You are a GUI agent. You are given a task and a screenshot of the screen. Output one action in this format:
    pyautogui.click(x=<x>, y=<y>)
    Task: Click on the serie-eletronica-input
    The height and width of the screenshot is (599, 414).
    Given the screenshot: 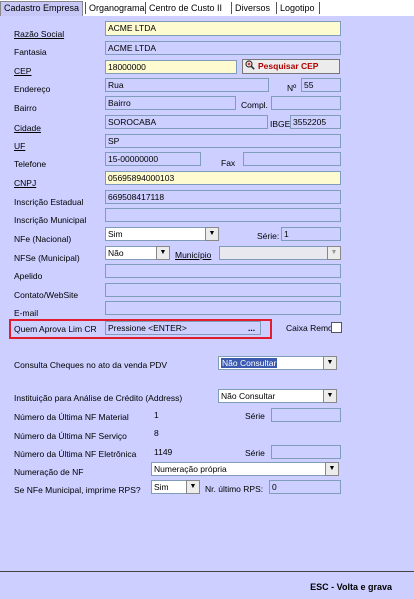 What is the action you would take?
    pyautogui.click(x=306, y=452)
    